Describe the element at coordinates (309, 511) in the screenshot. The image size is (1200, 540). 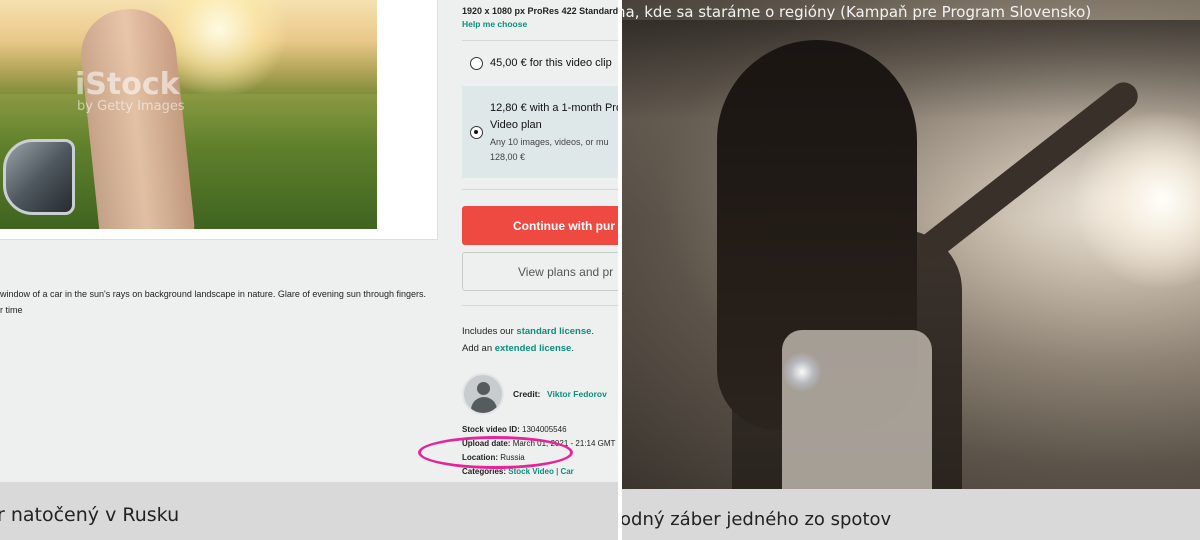
I see `caption-bar-left: r natočený v Rusku` at that location.